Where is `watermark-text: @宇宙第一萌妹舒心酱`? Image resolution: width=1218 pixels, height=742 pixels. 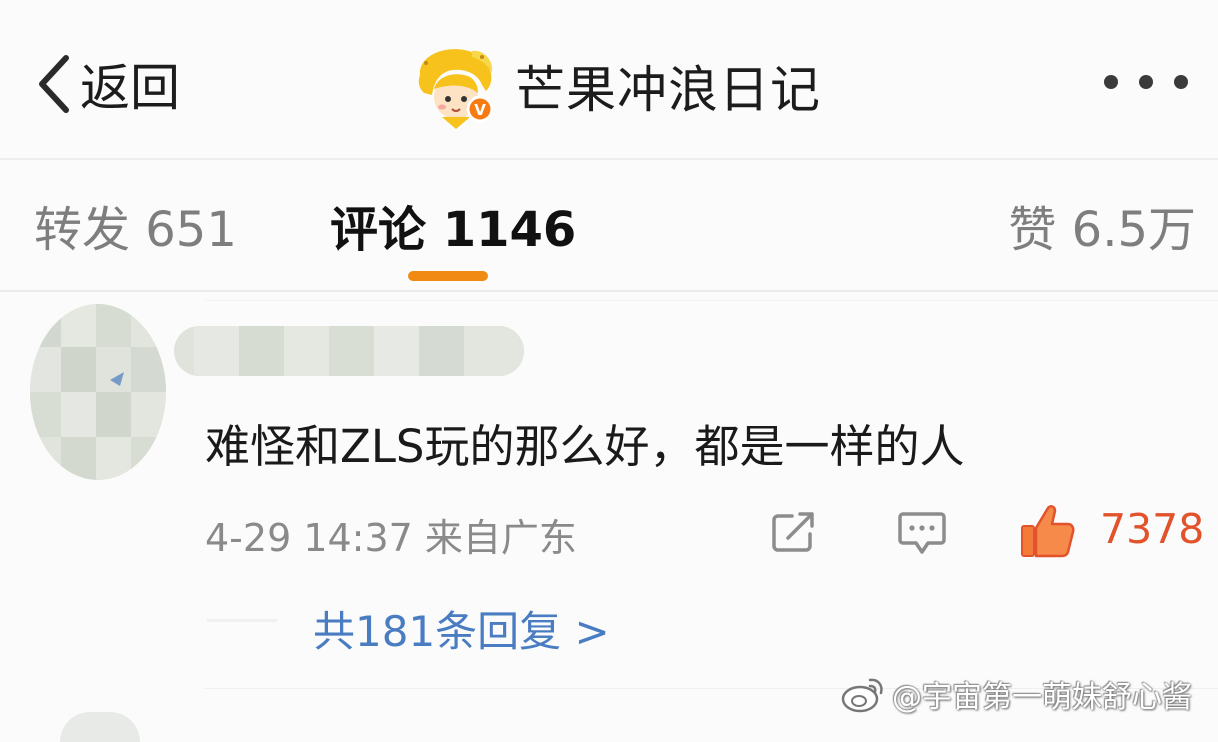 watermark-text: @宇宙第一萌妹舒心酱 is located at coordinates (1042, 697).